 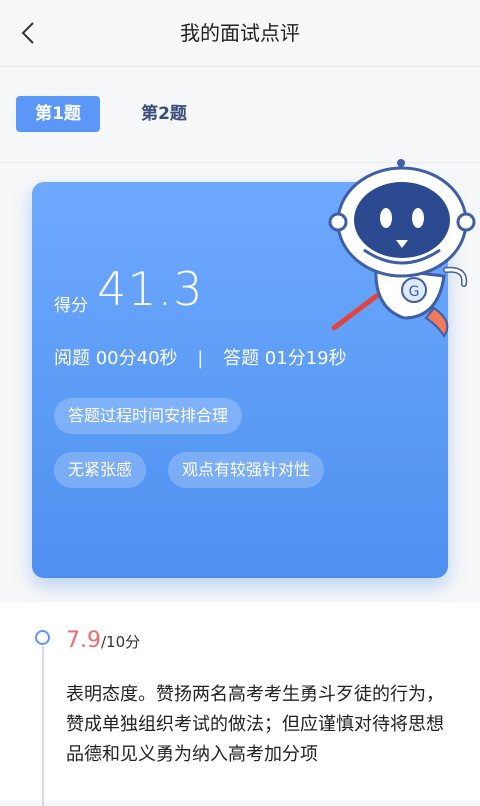 What do you see at coordinates (148, 416) in the screenshot?
I see `feedback-chip: 答题过程时间安排合理` at bounding box center [148, 416].